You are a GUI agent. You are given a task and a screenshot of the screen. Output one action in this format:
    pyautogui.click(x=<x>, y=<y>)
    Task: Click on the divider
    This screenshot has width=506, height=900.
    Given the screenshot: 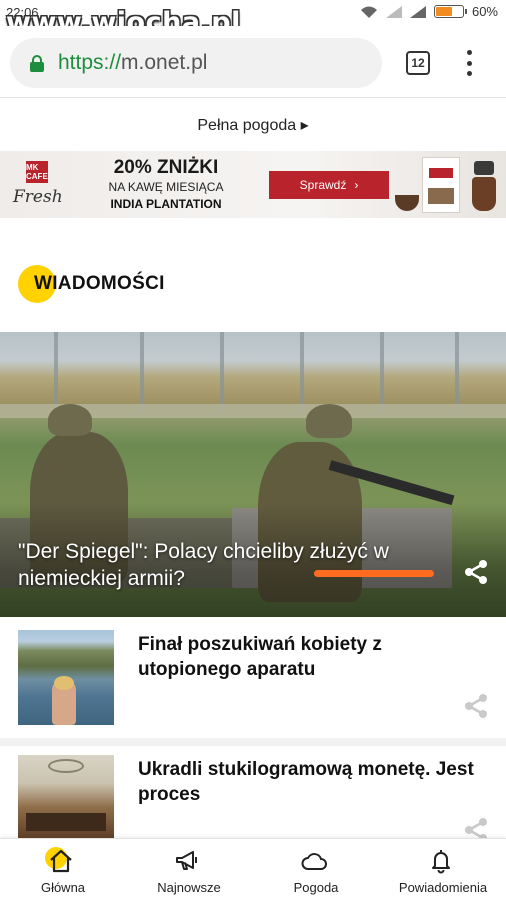 What is the action you would take?
    pyautogui.click(x=253, y=742)
    